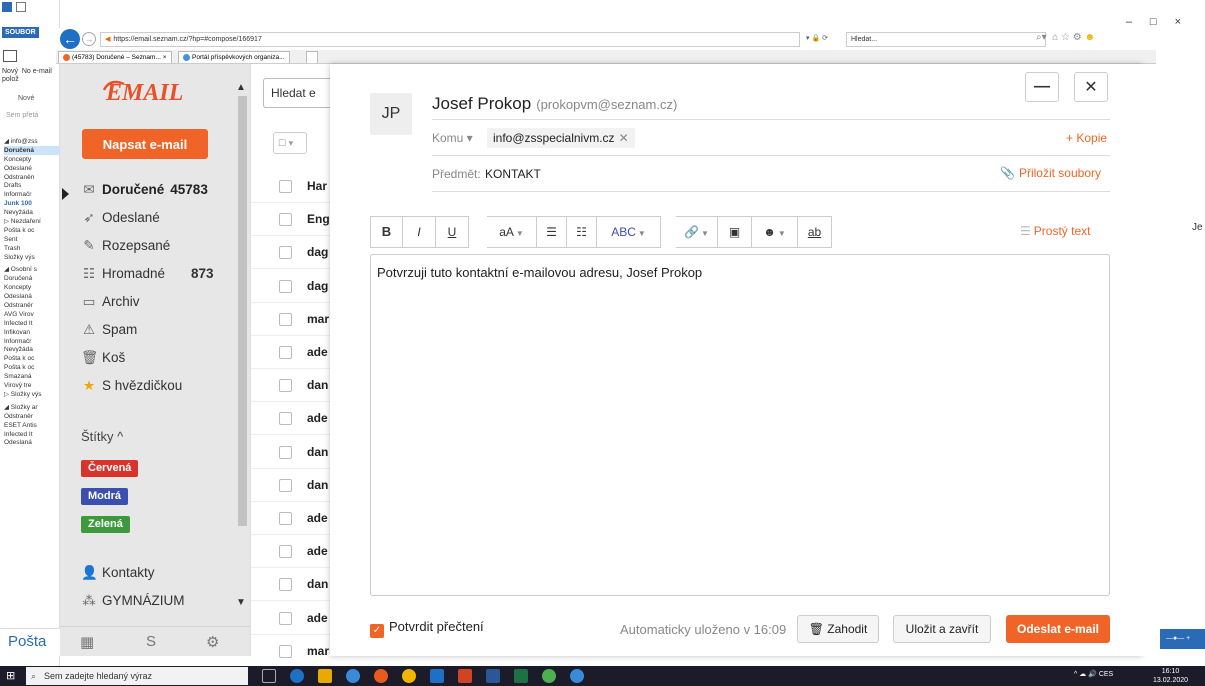  I want to click on scroll-up-icon: ▲, so click(241, 87).